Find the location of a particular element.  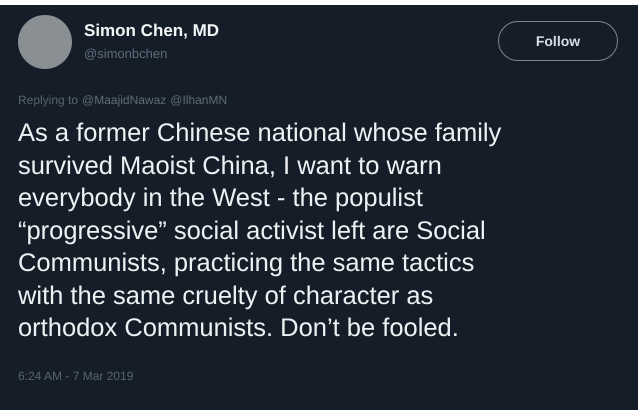

author-name: Simon Chen, MD is located at coordinates (152, 31).